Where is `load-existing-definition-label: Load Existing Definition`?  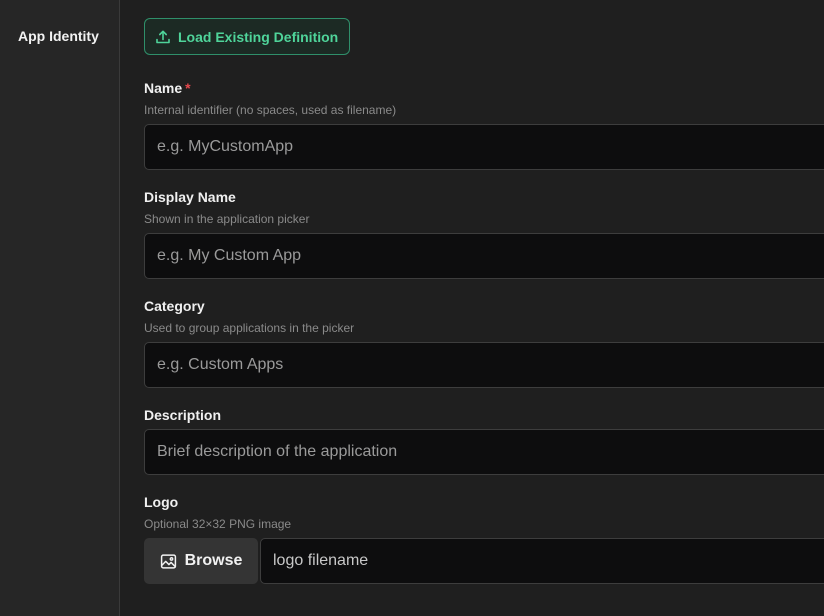
load-existing-definition-label: Load Existing Definition is located at coordinates (258, 36).